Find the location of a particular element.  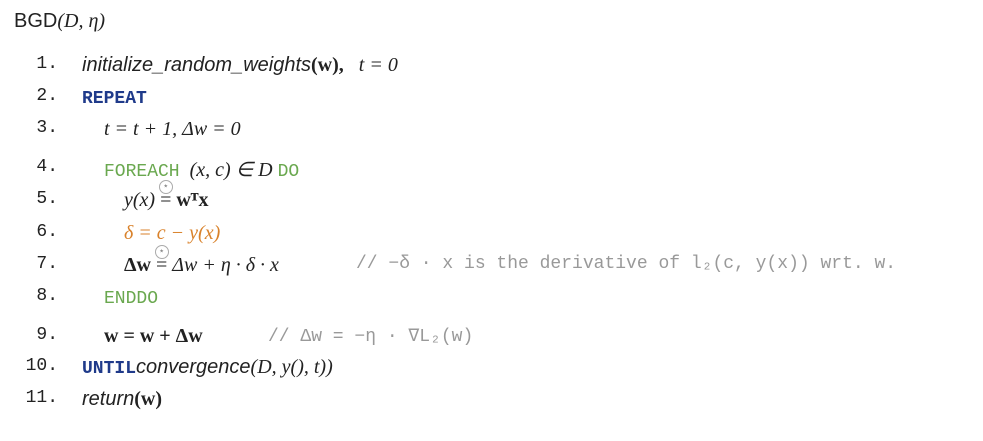

line-code: FOREACH (x, c) ∈ D DO is located at coordinates (201, 169).